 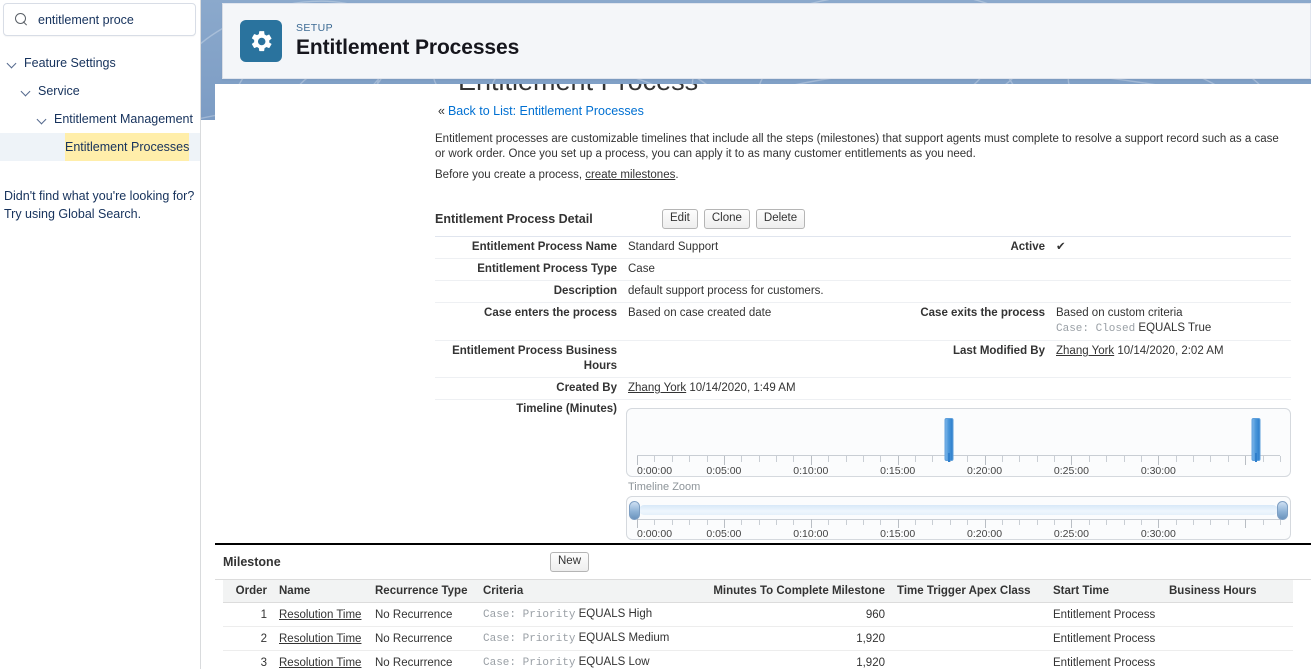 I want to click on timeline-tick-label: 0:10:00, so click(x=811, y=534).